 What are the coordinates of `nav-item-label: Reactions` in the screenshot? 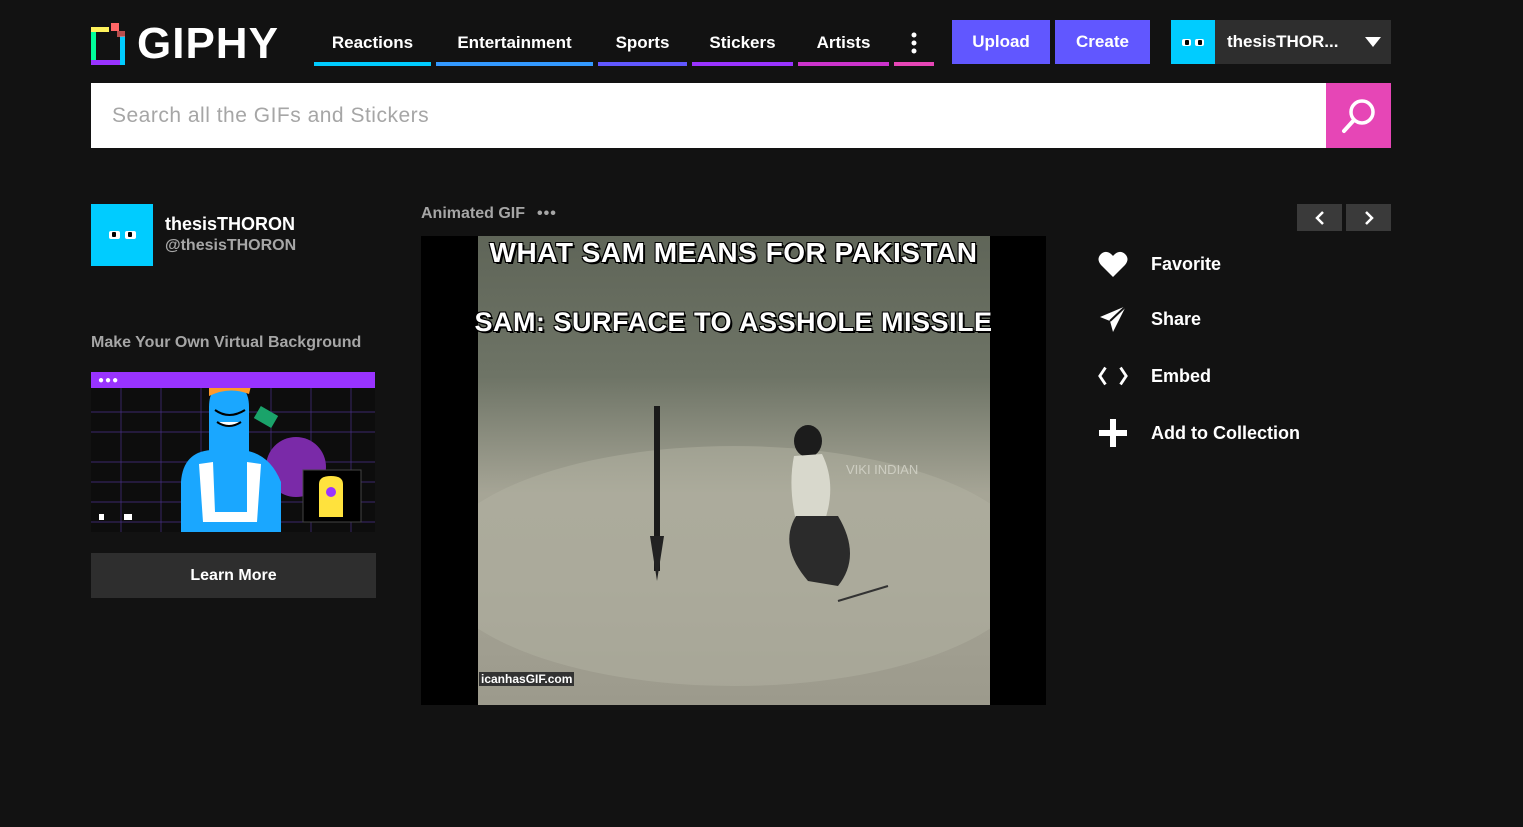 It's located at (372, 42).